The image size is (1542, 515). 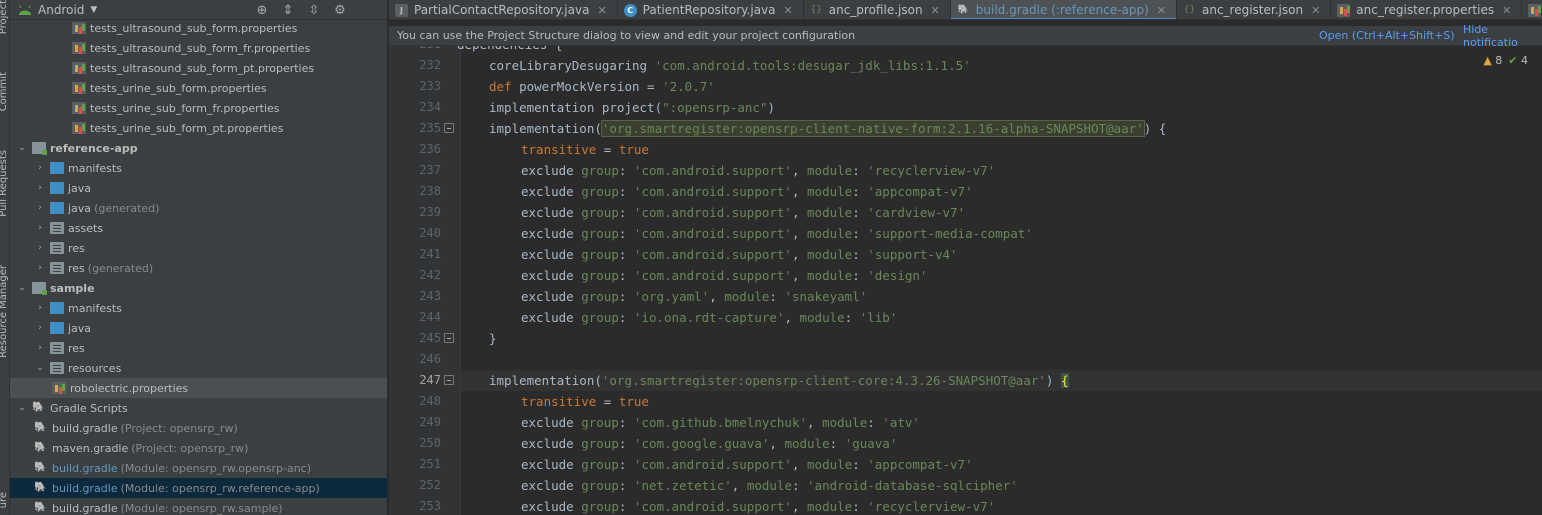 What do you see at coordinates (198, 88) in the screenshot?
I see `tree-item: tests_urine_sub_form.properties` at bounding box center [198, 88].